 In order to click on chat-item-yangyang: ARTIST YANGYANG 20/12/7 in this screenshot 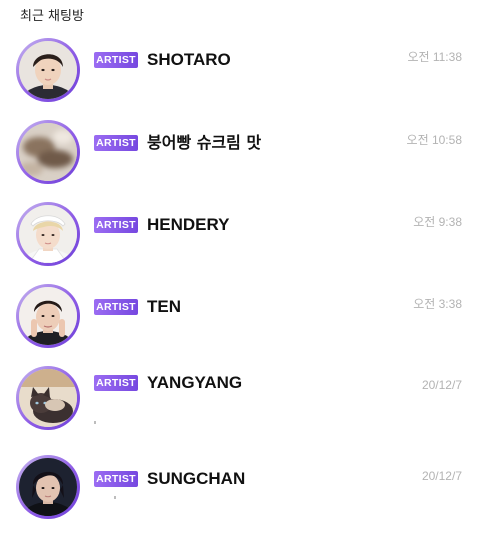, I will do `click(240, 405)`.